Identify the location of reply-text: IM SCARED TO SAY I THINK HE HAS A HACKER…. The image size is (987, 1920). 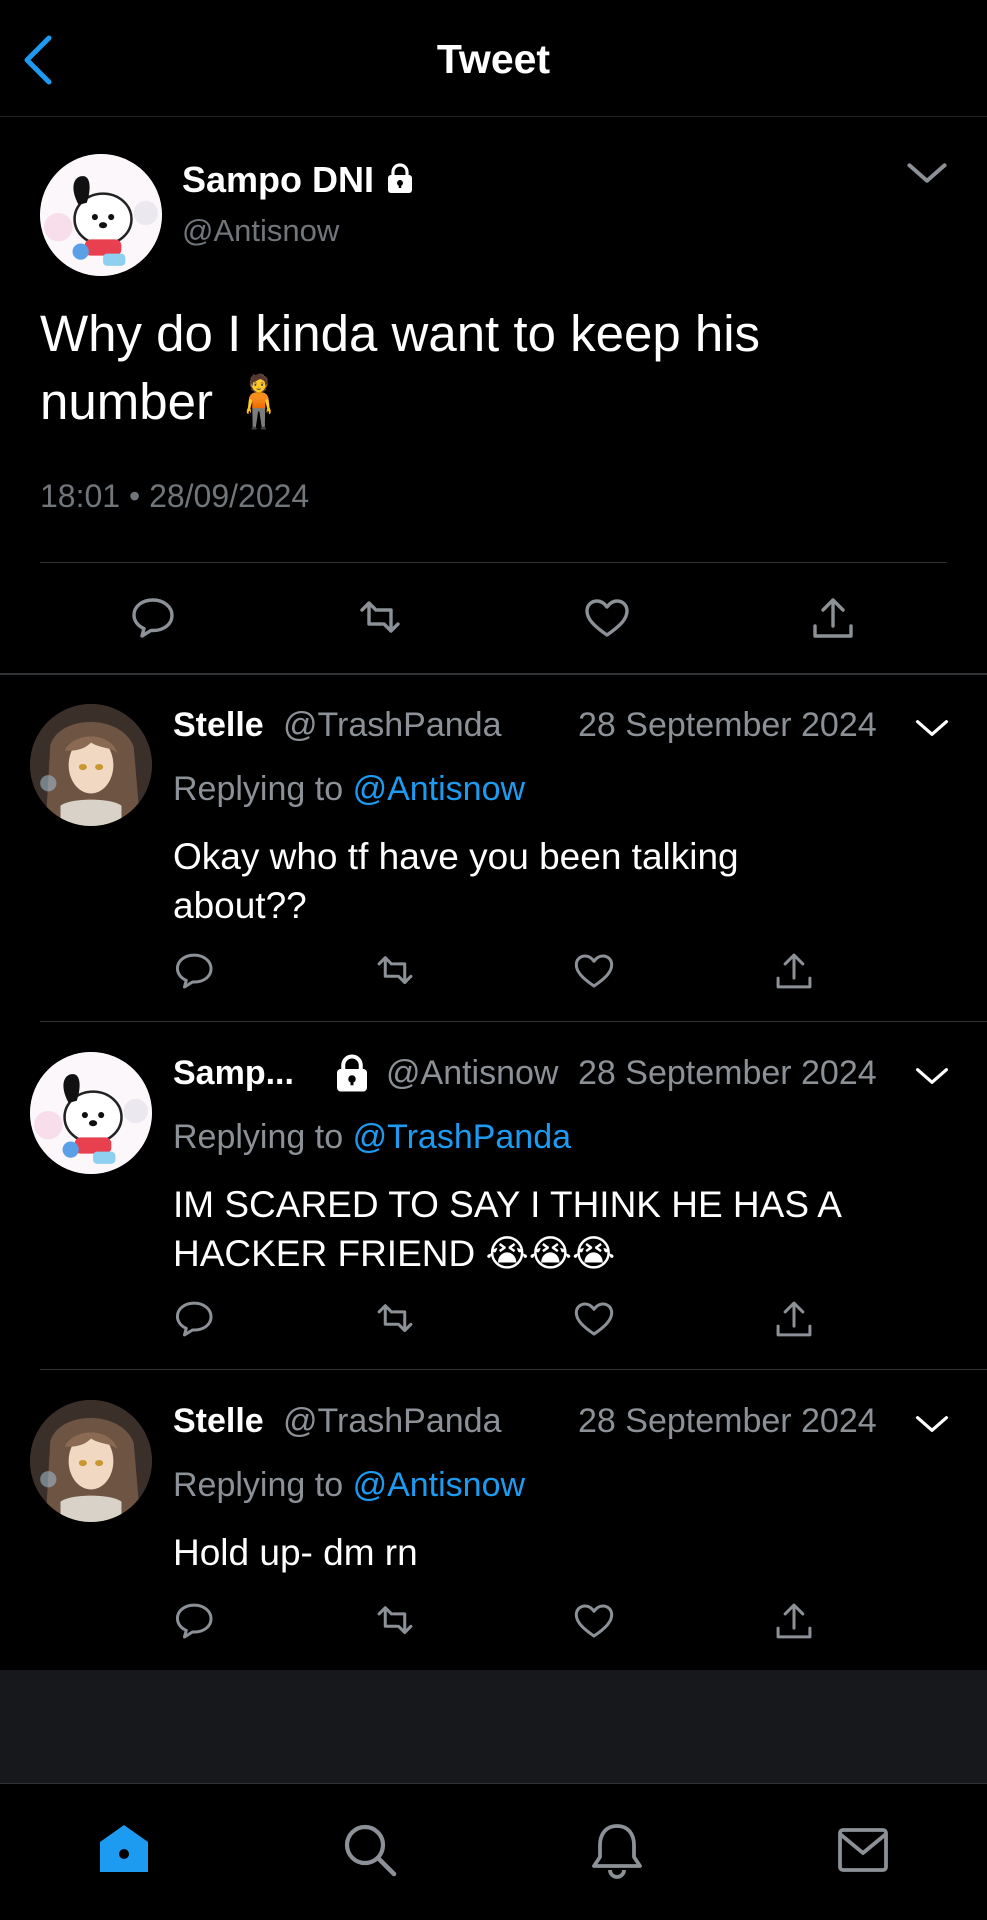
(506, 1229).